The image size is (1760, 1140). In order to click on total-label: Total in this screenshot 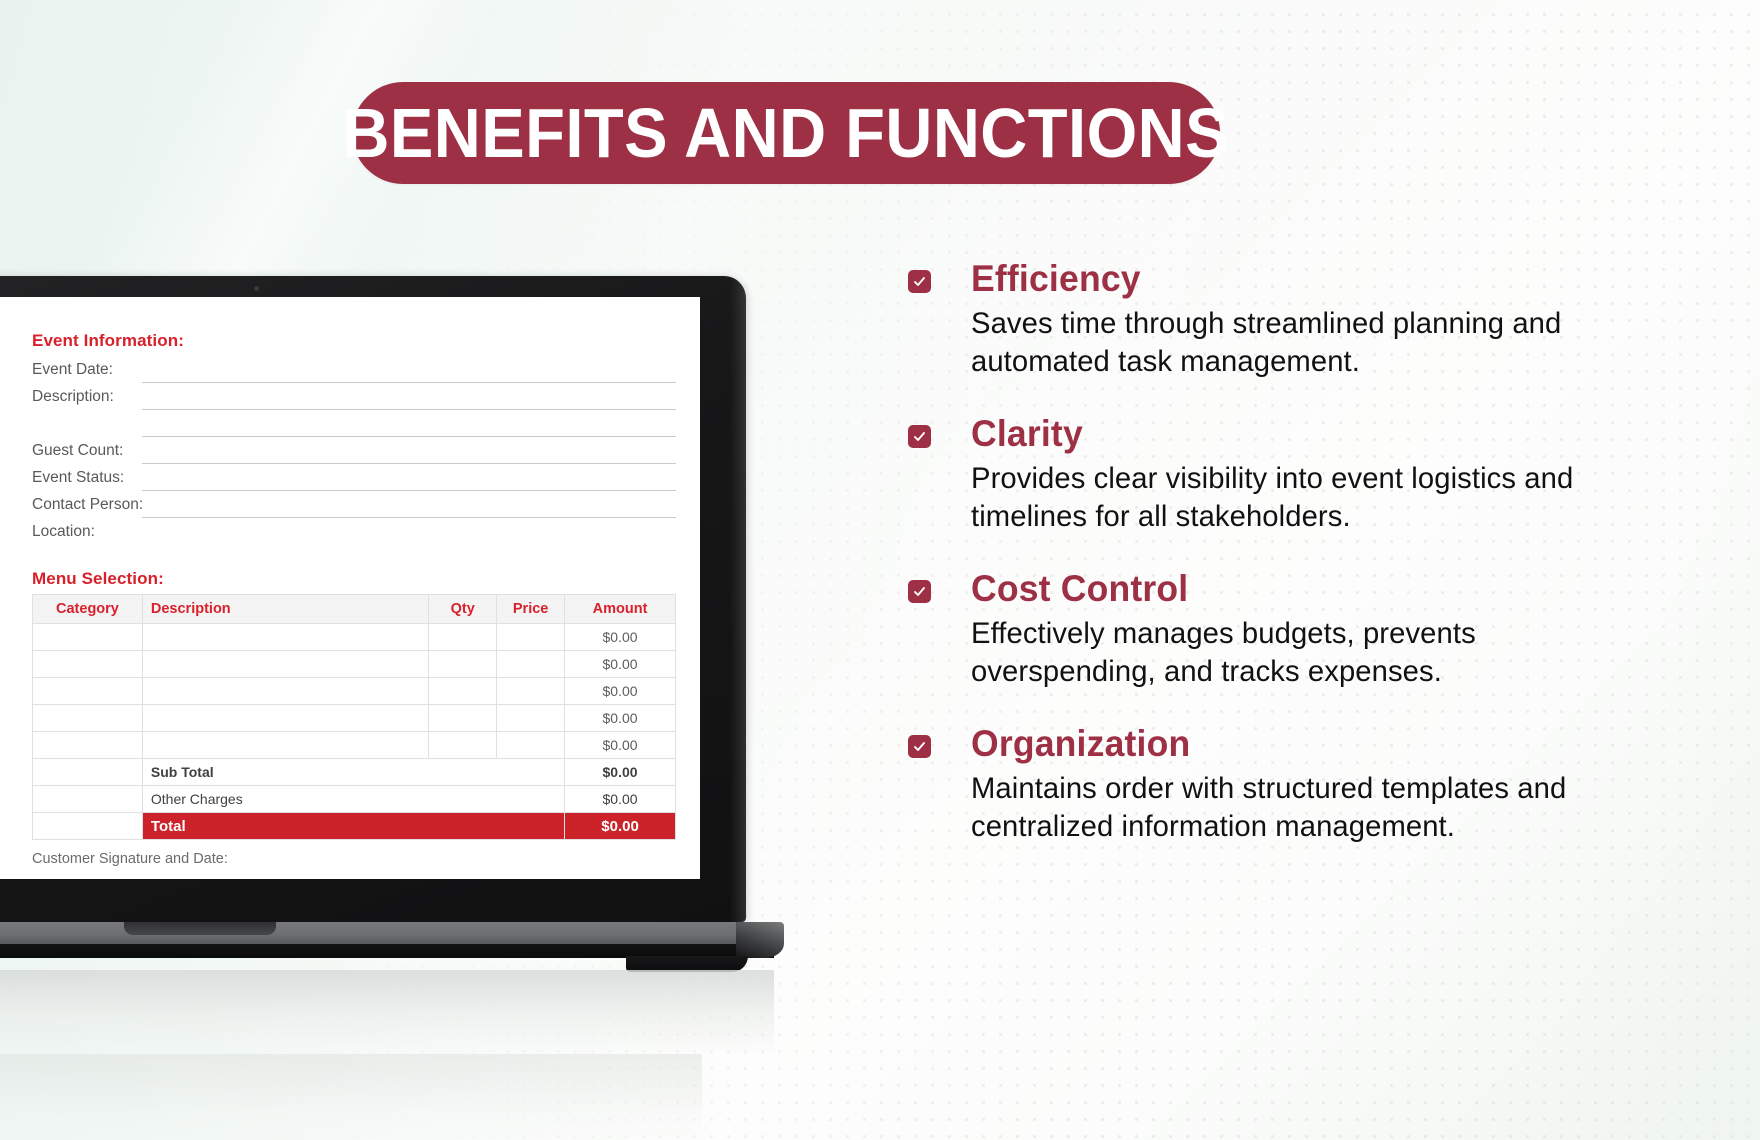, I will do `click(353, 826)`.